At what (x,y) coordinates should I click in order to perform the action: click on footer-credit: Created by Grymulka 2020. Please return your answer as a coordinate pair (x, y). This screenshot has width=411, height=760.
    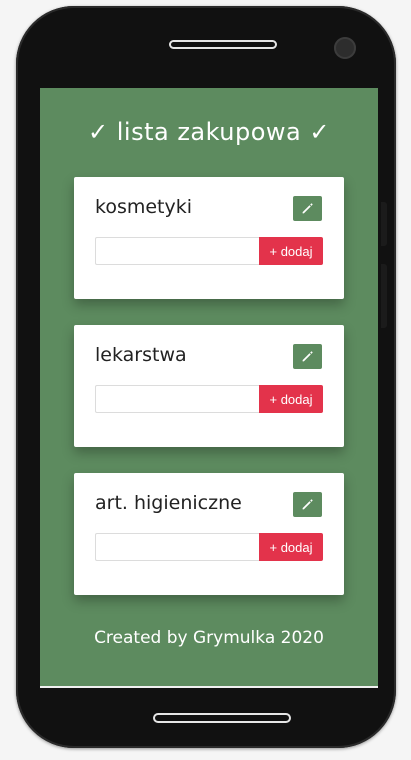
    Looking at the image, I should click on (209, 638).